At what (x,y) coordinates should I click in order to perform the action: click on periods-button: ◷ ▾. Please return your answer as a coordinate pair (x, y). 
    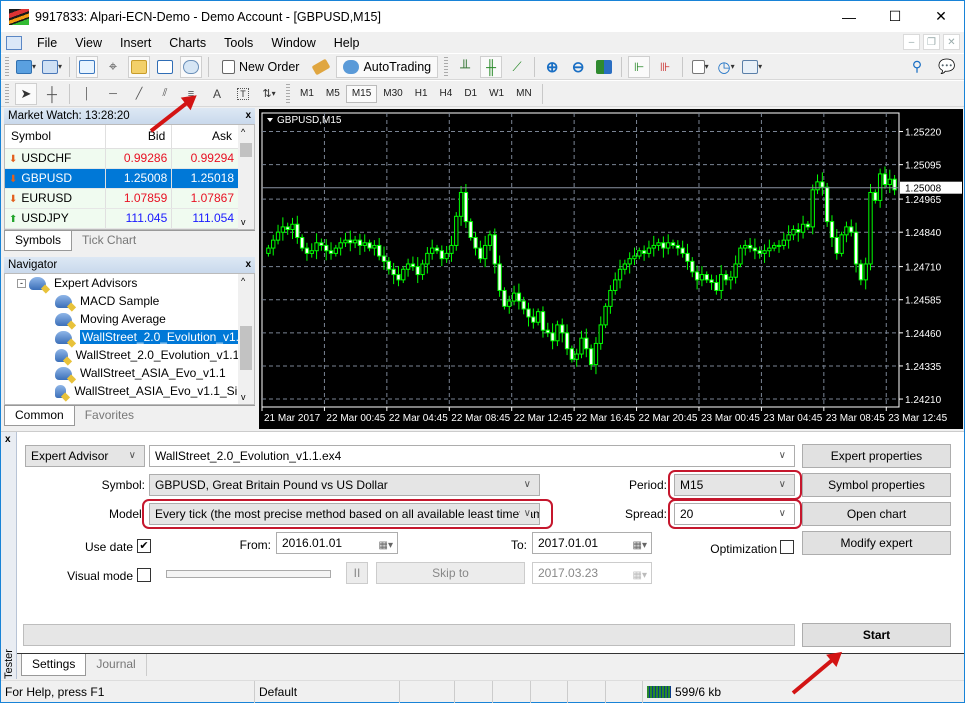
    Looking at the image, I should click on (726, 67).